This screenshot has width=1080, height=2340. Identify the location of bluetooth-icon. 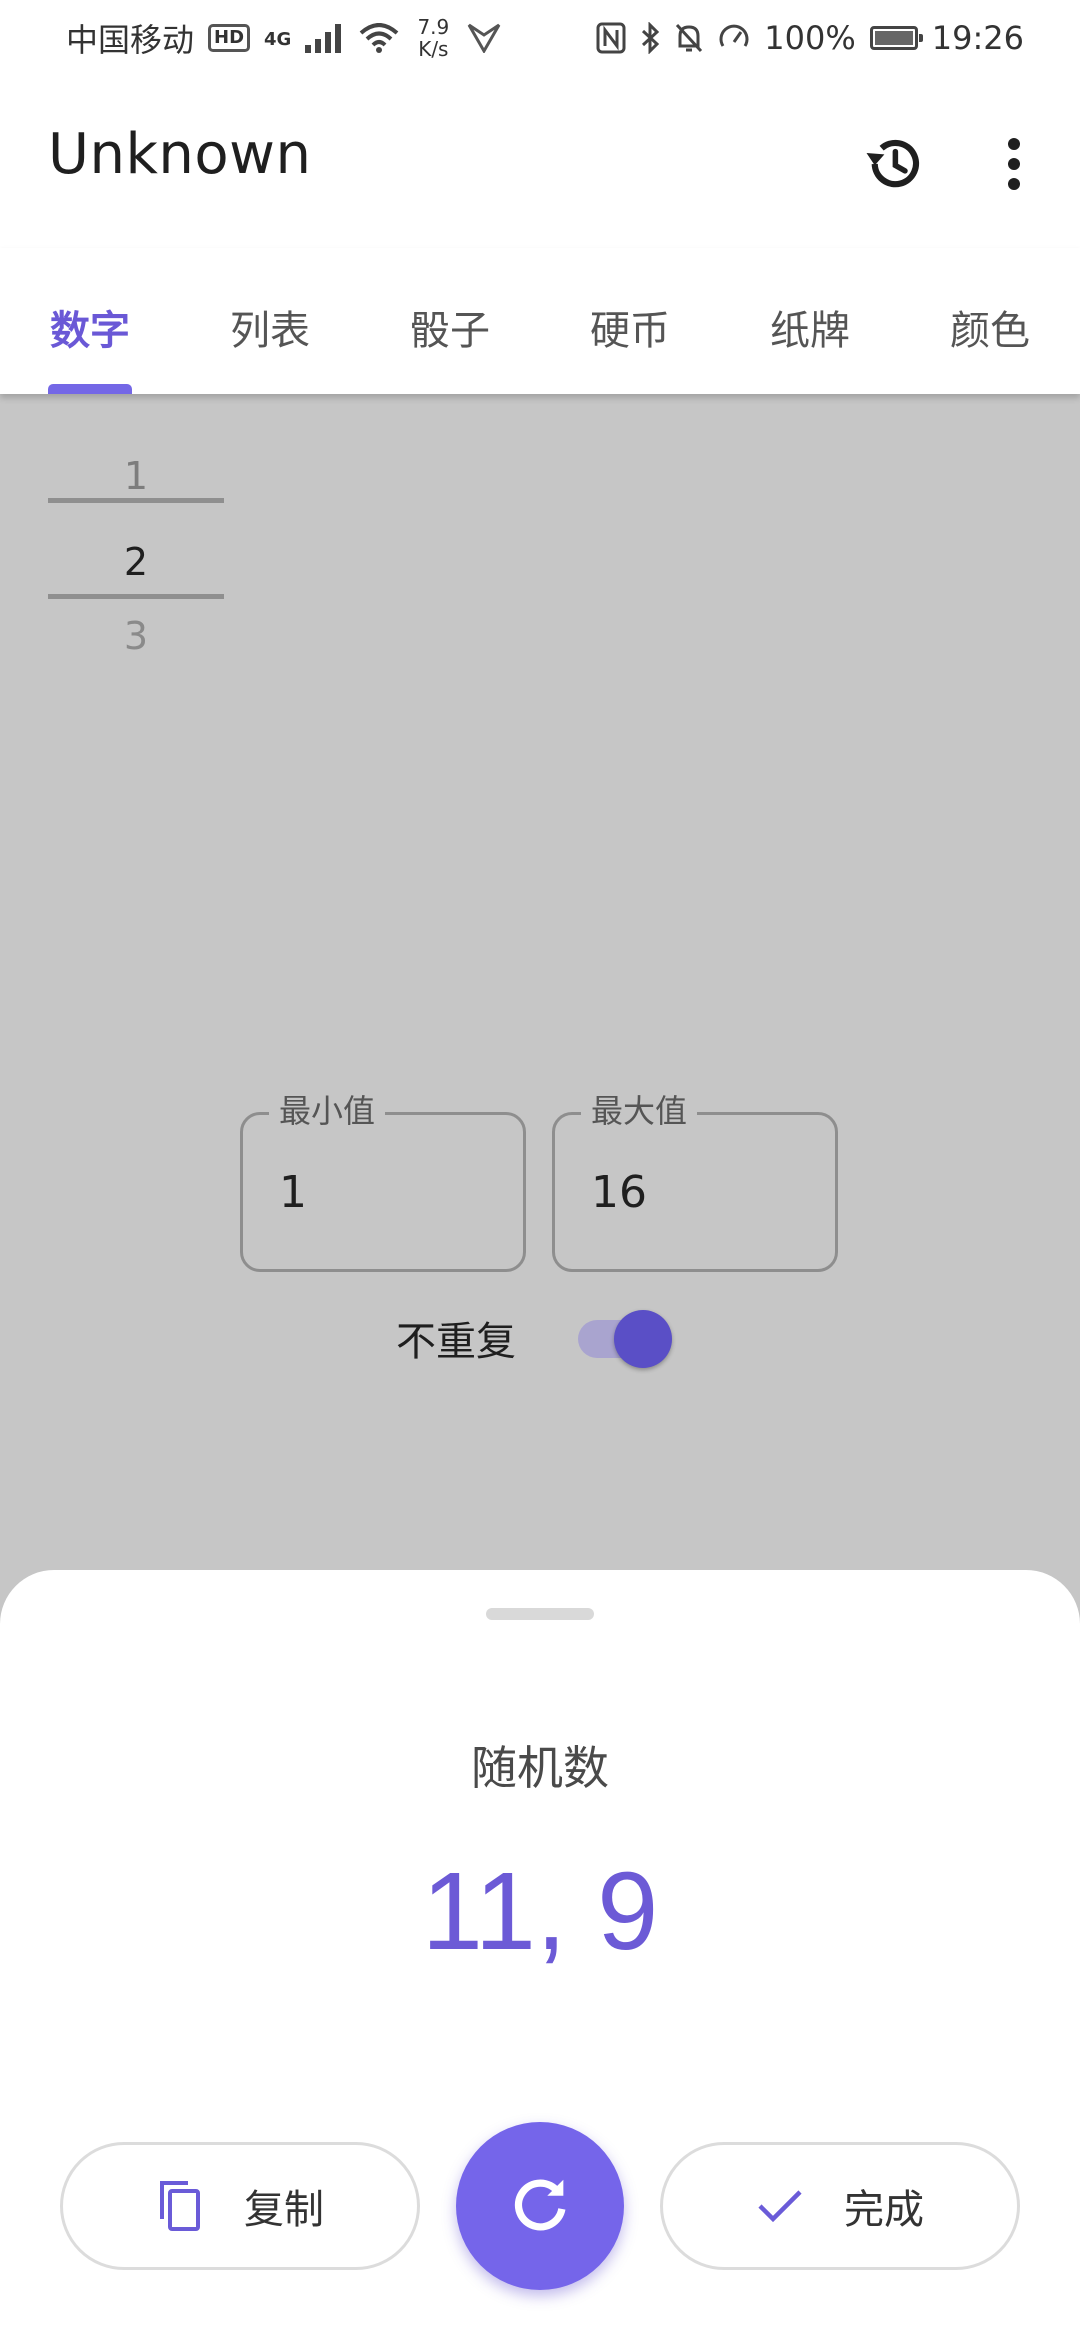
(651, 38).